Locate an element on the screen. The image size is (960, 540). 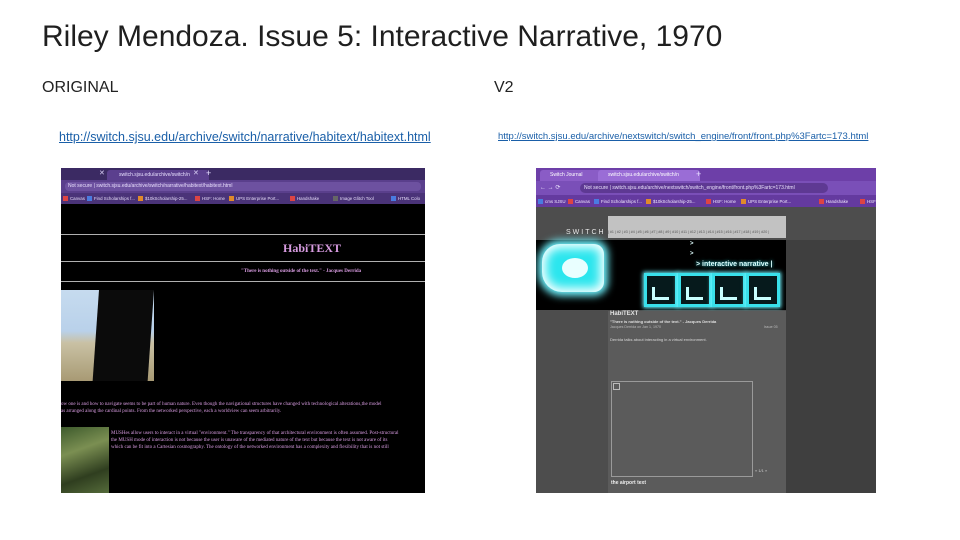
browser-tab: Switch Journal is located at coordinates (573, 175).